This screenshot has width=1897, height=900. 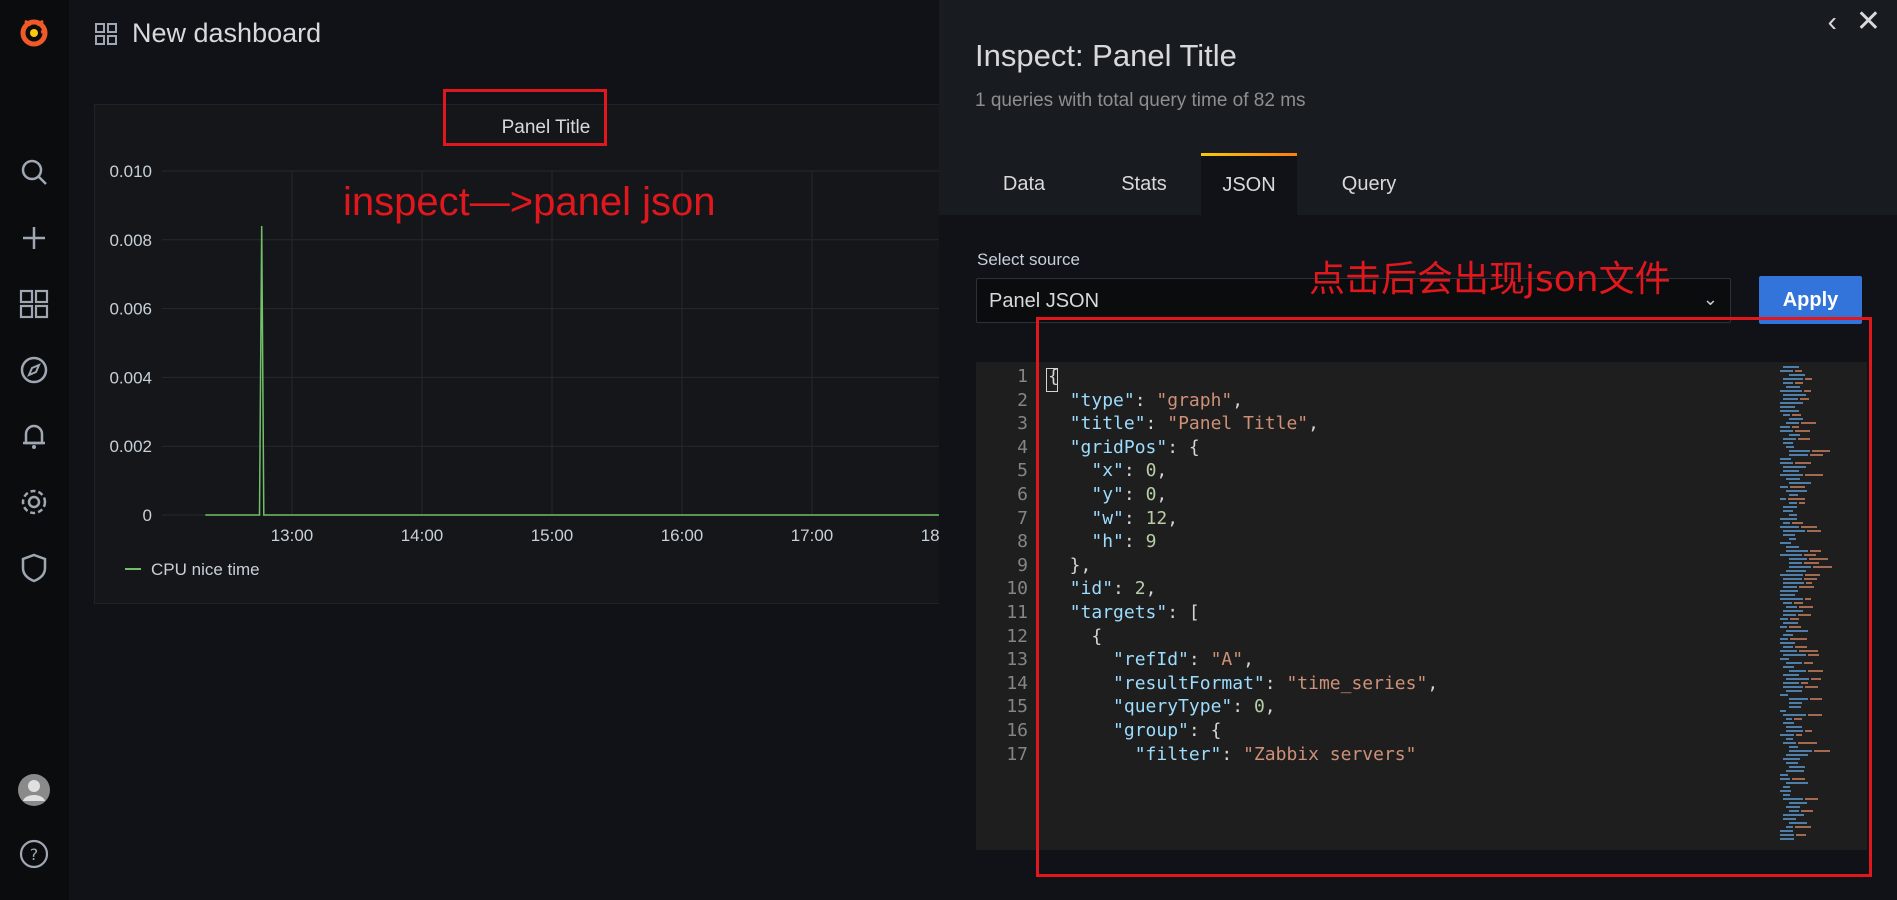 What do you see at coordinates (34, 790) in the screenshot?
I see `user-avatar` at bounding box center [34, 790].